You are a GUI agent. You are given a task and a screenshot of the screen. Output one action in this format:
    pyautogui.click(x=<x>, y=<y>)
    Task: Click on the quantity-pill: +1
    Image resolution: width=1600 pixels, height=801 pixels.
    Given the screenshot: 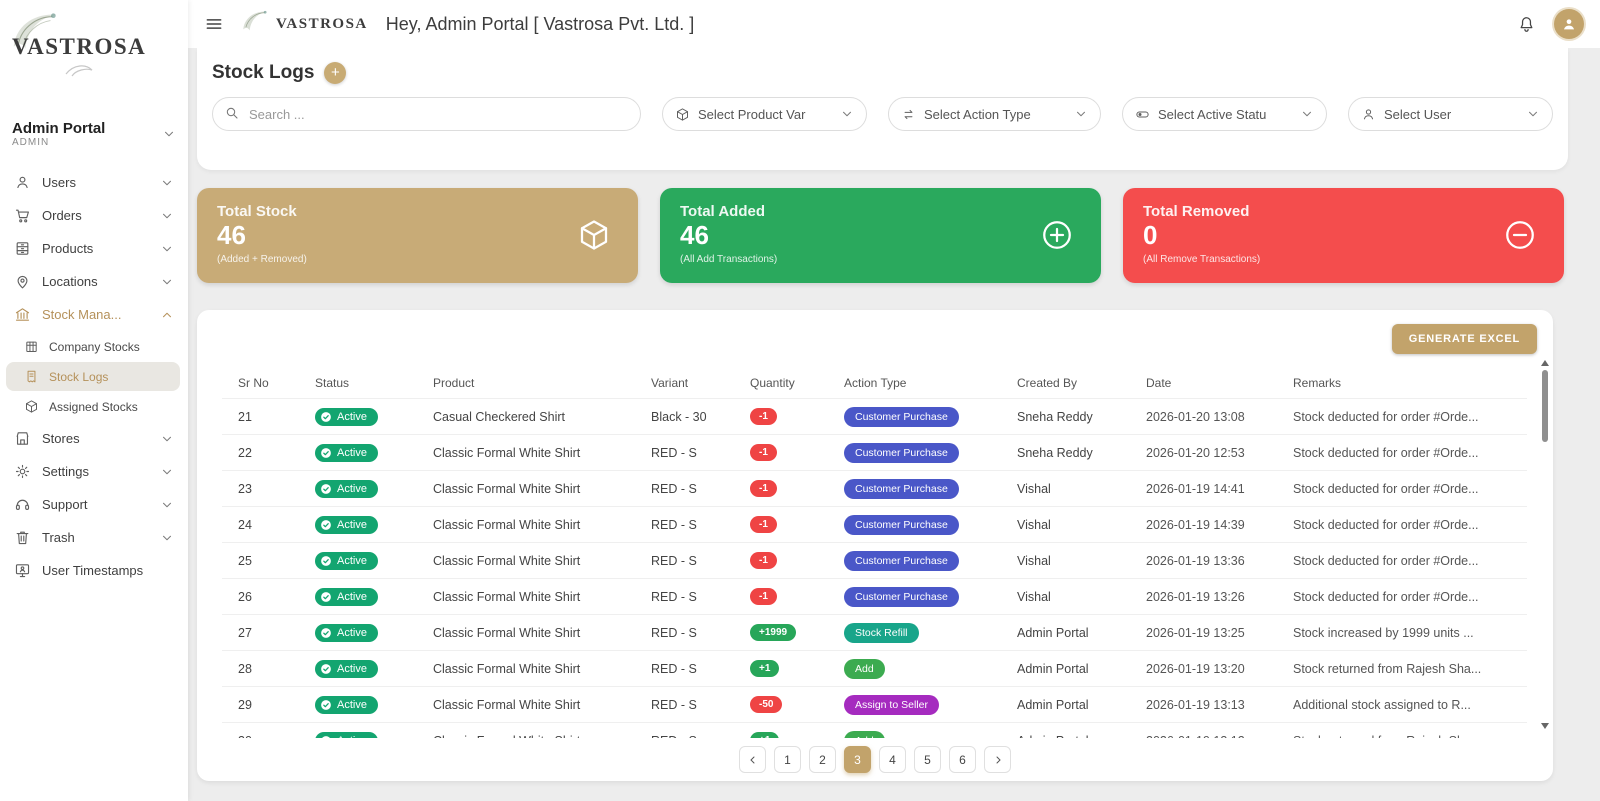 What is the action you would take?
    pyautogui.click(x=765, y=668)
    